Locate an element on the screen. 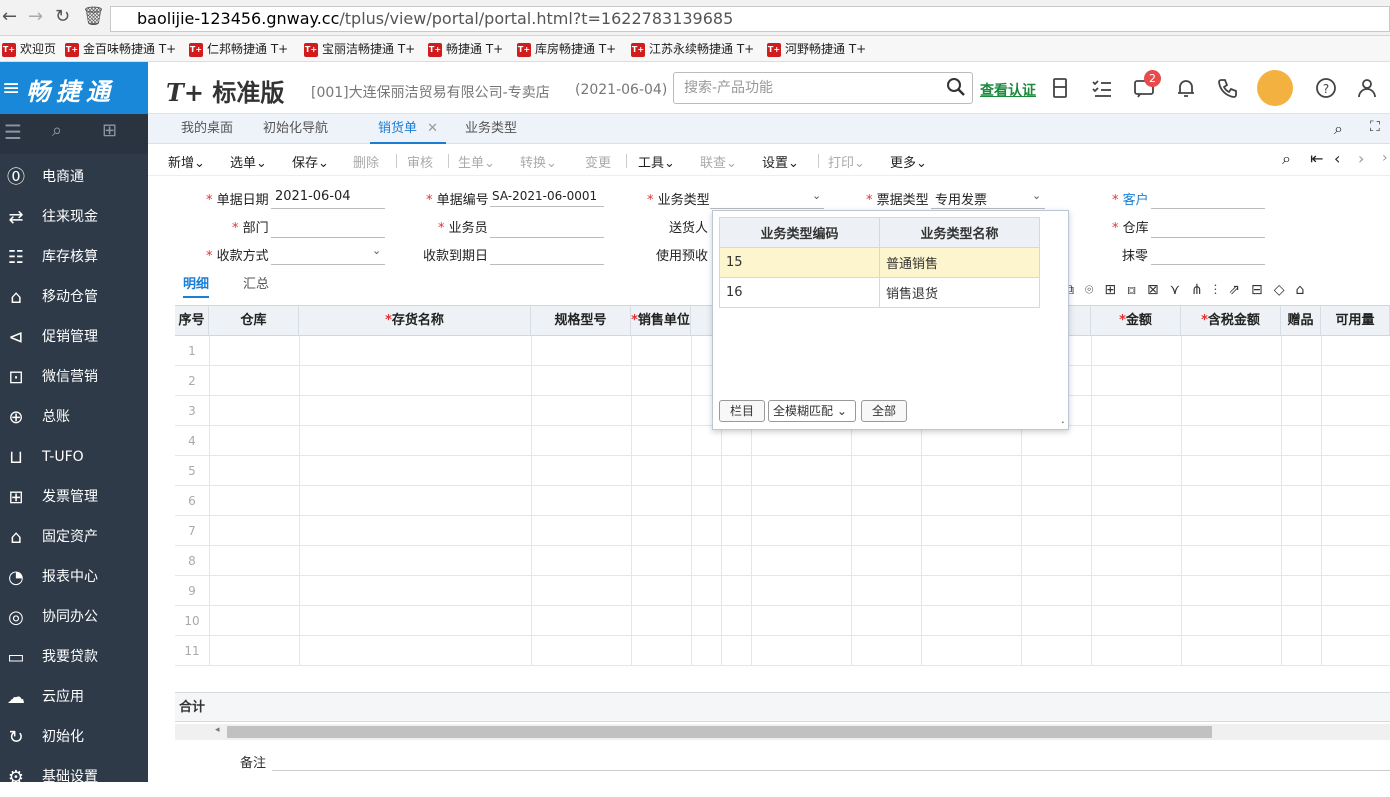 Image resolution: width=1390 pixels, height=797 pixels. more-button: 更多⌄ is located at coordinates (908, 161).